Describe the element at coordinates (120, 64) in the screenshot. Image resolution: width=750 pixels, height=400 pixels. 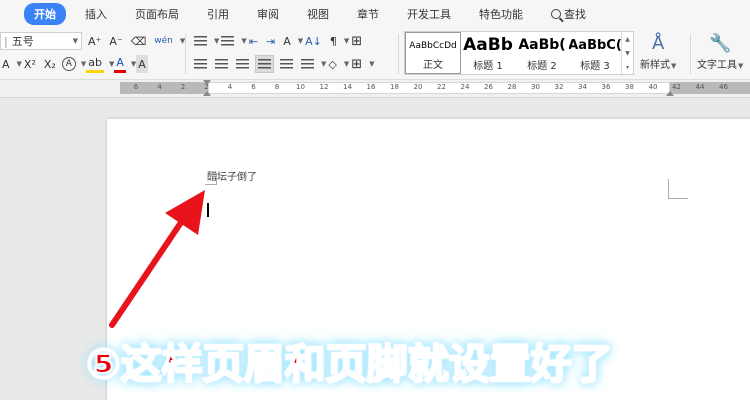
I see `font-color-button: A` at that location.